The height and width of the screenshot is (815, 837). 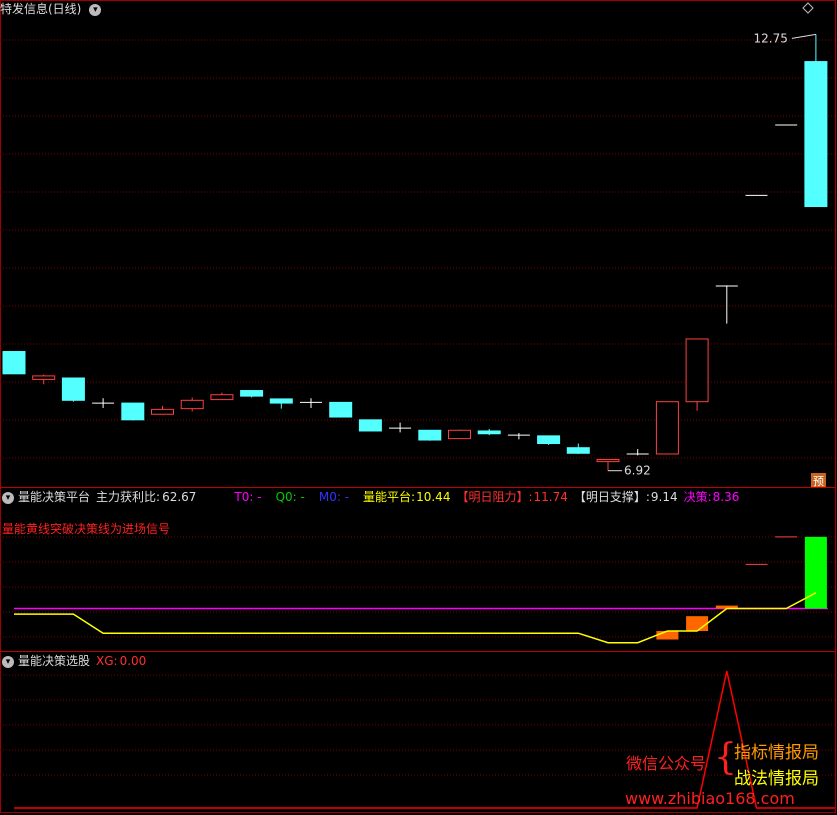 I want to click on selector-title: 量能决策选股, so click(x=54, y=661).